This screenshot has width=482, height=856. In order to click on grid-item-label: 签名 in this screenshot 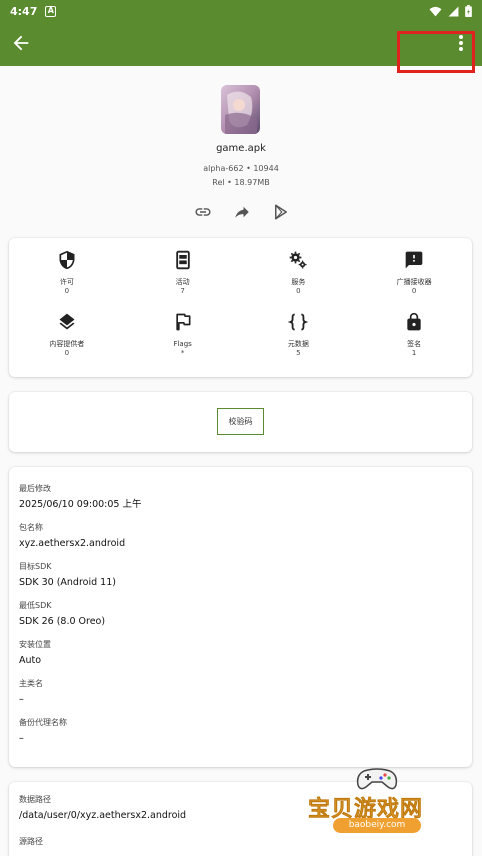, I will do `click(414, 344)`.